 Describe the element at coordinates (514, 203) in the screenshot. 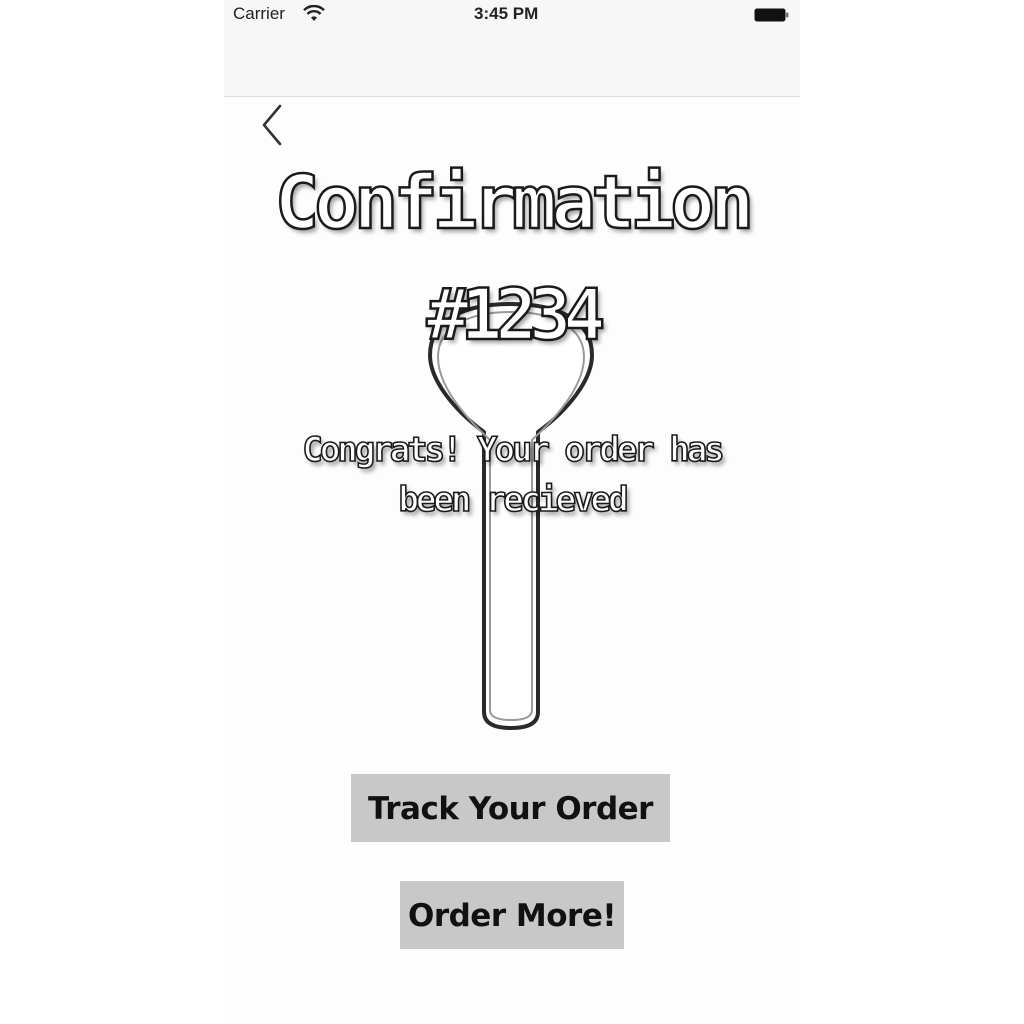

I see `confirmation-title: Confirmation` at that location.